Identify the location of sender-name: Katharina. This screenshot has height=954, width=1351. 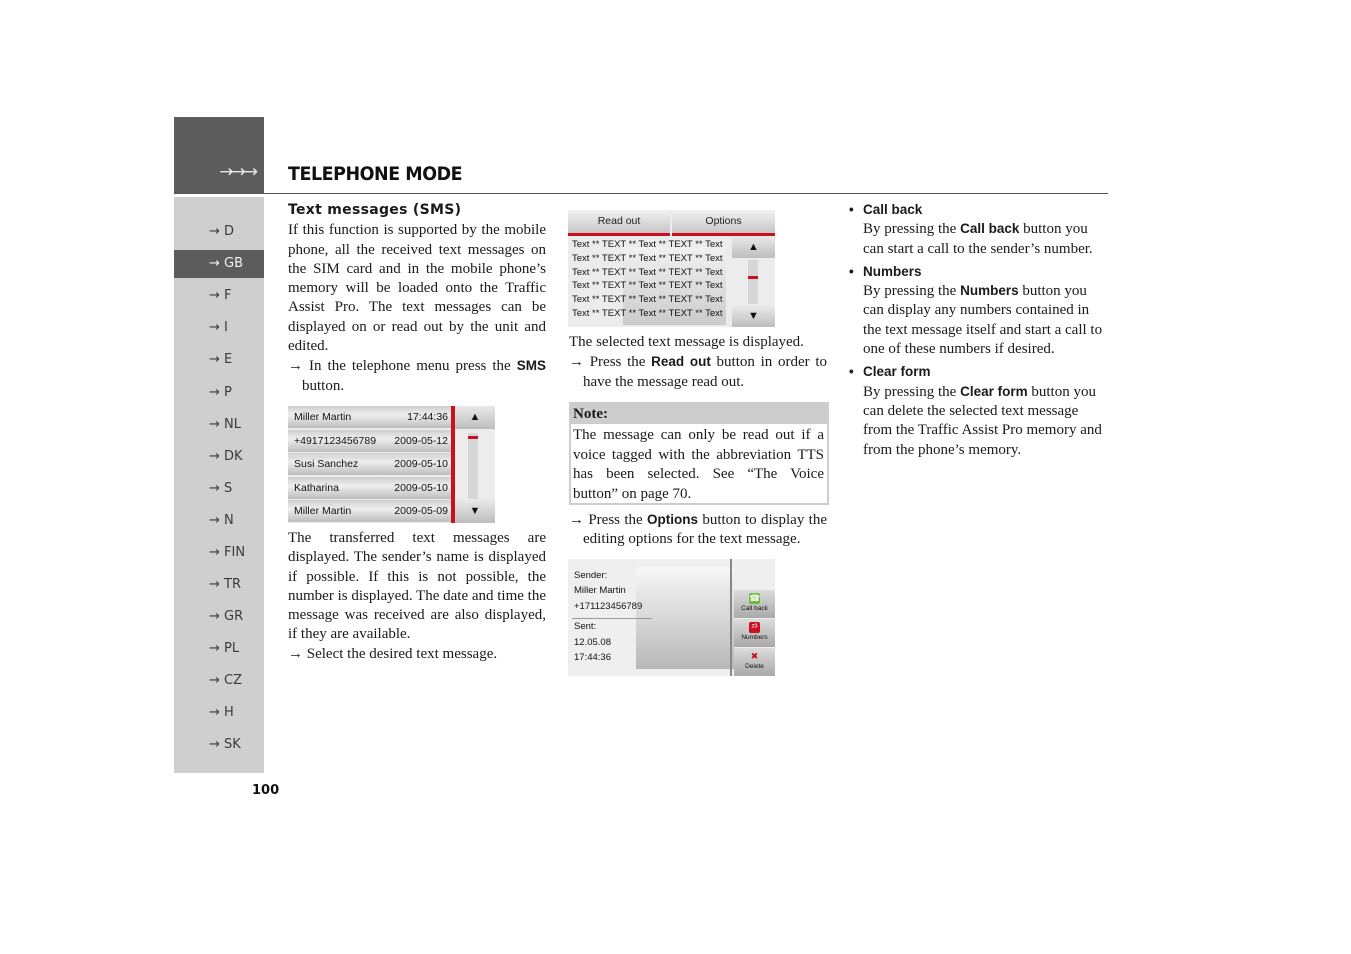
(316, 487).